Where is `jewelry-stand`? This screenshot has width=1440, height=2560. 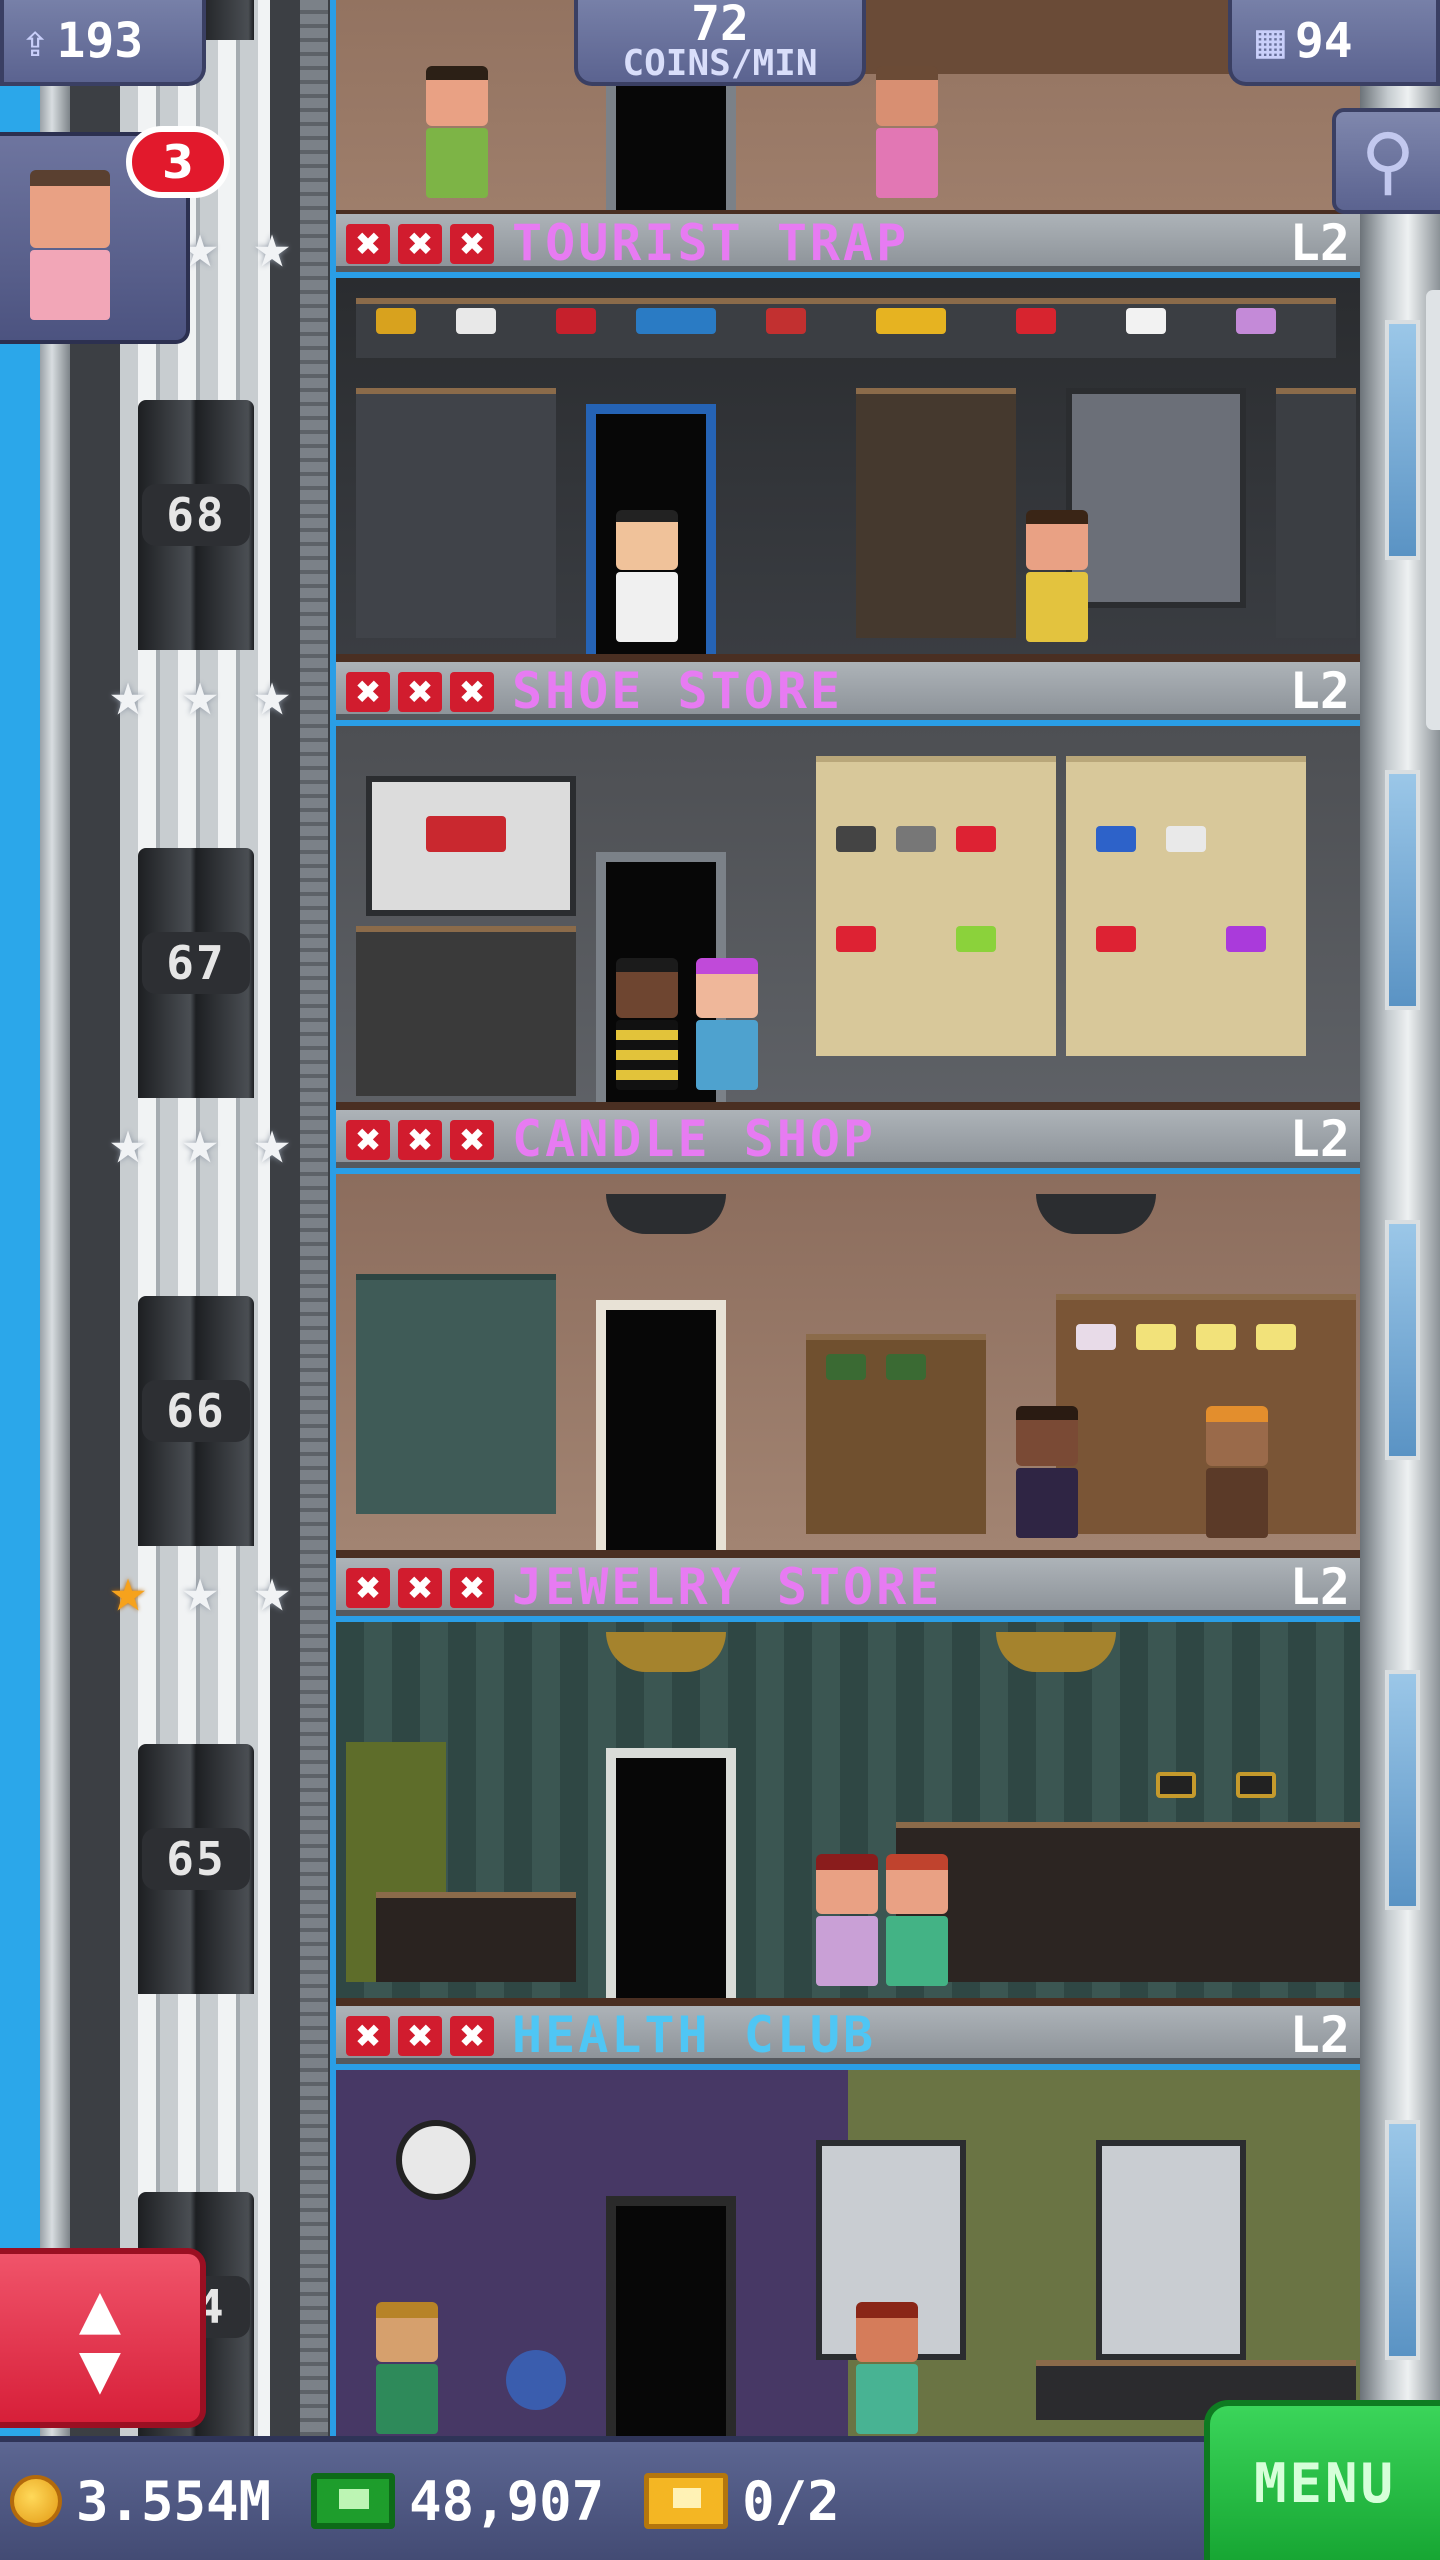 jewelry-stand is located at coordinates (476, 1937).